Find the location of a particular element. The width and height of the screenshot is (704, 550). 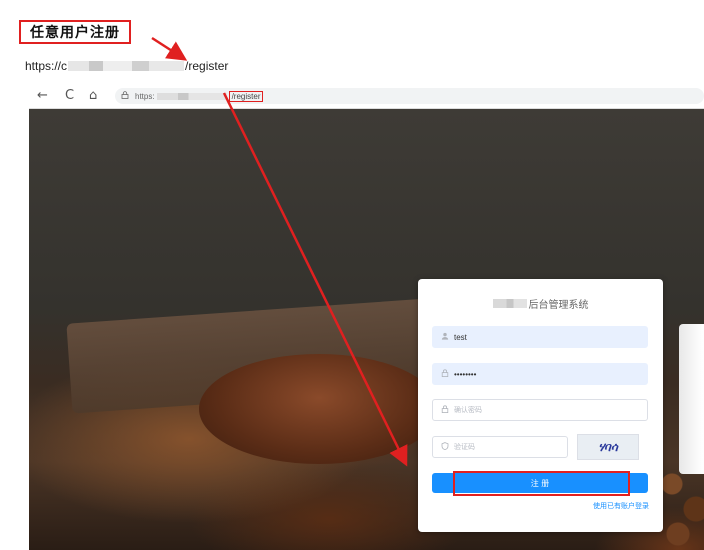

captcha-image-text: ሃባሳ is located at coordinates (608, 446).